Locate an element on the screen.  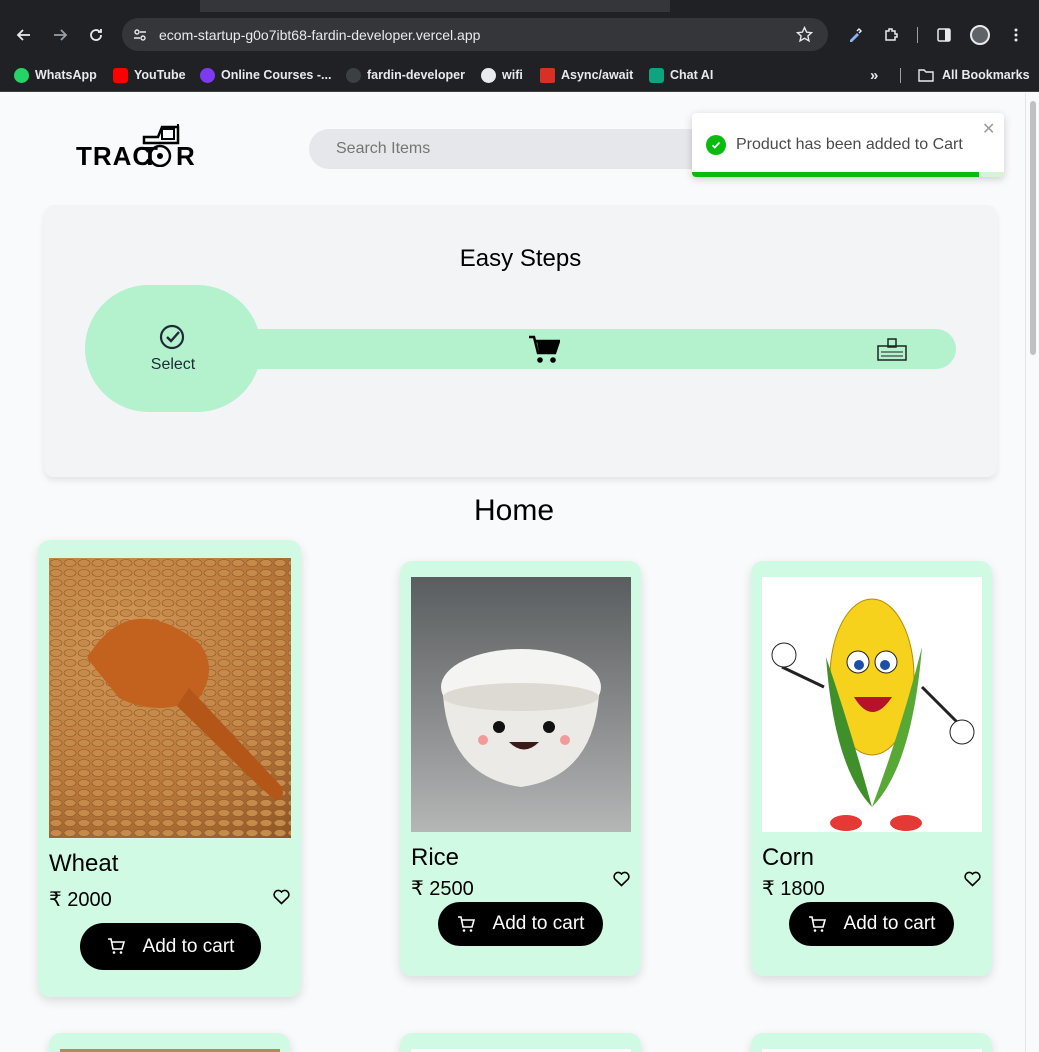
wheat-scoop-image is located at coordinates (170, 698).